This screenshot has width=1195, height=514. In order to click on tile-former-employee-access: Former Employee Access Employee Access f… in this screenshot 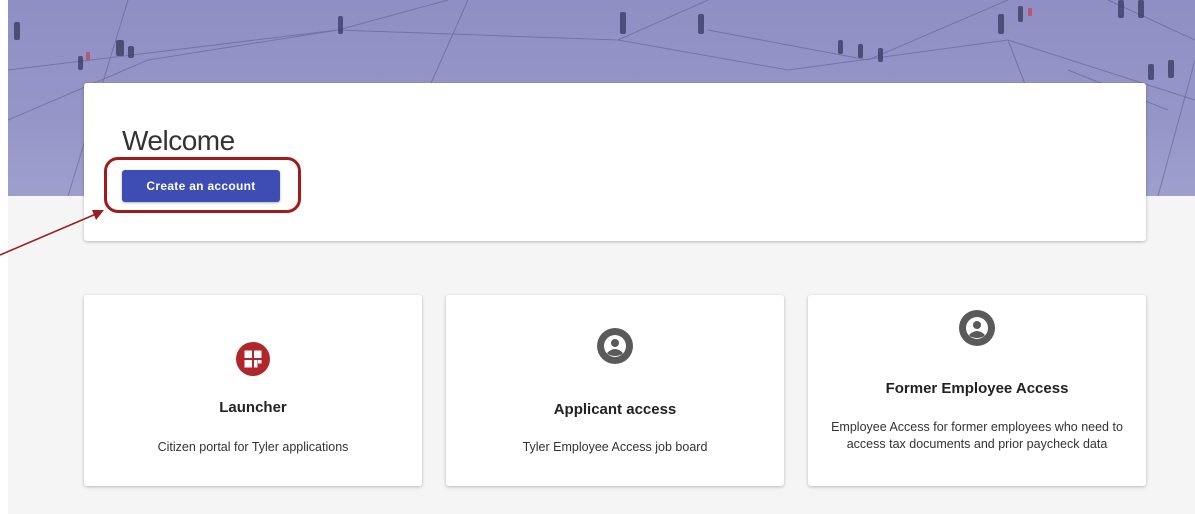, I will do `click(977, 390)`.